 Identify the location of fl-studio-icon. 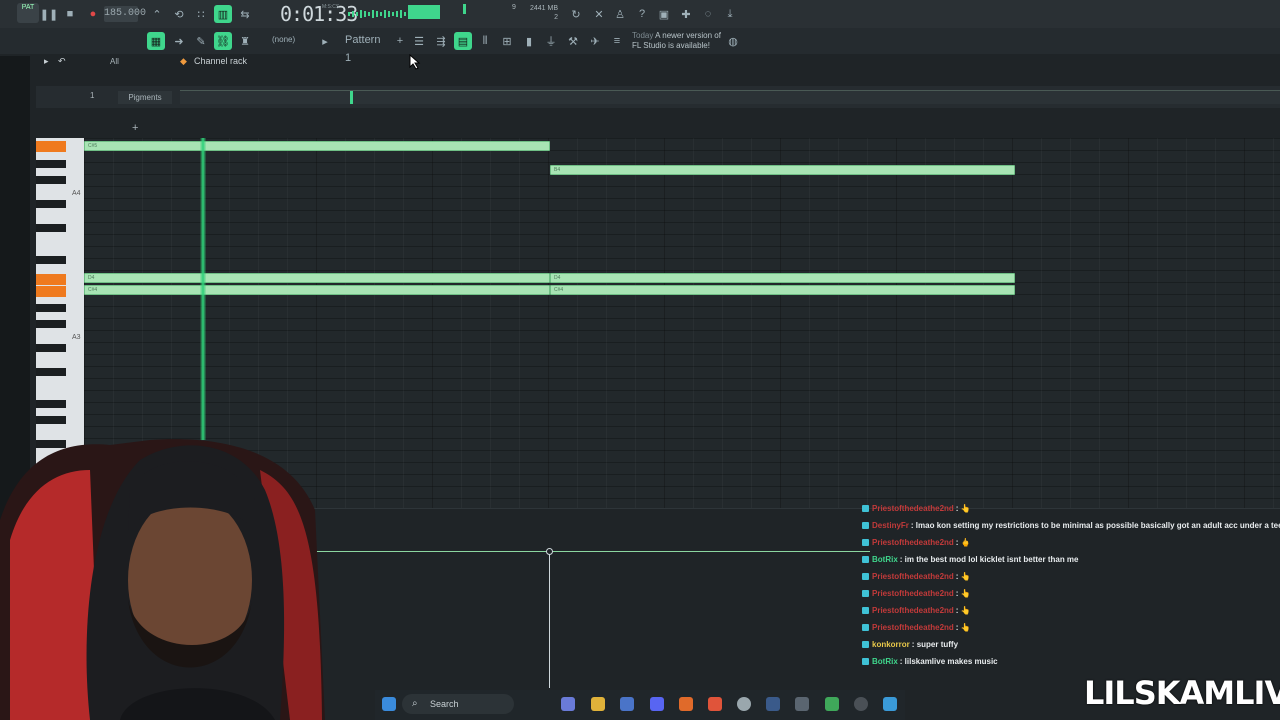
(686, 704).